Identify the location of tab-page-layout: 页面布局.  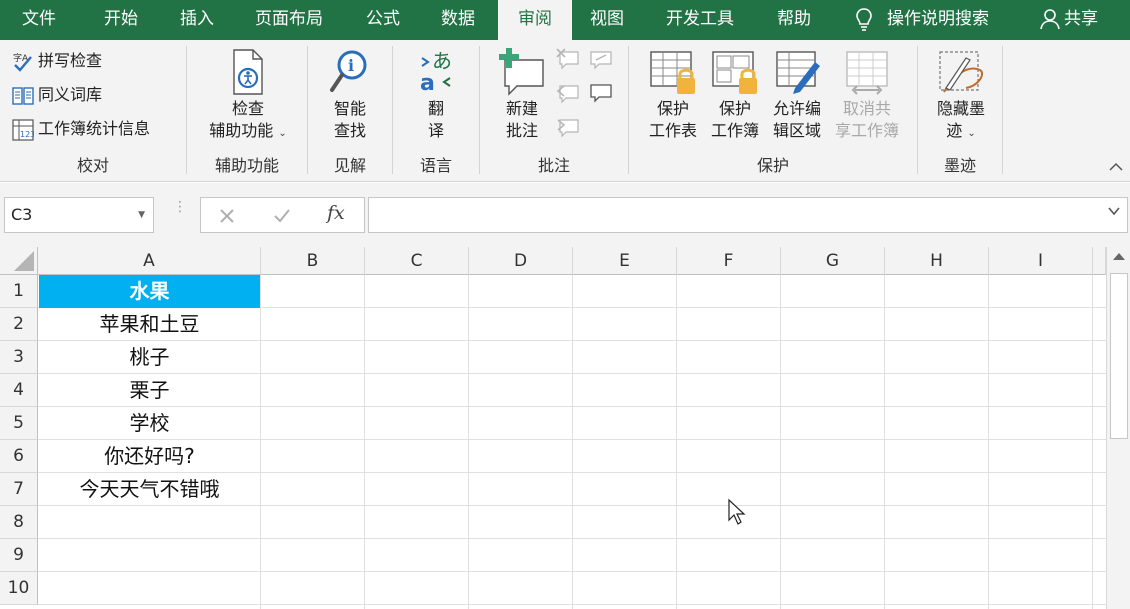
(289, 20).